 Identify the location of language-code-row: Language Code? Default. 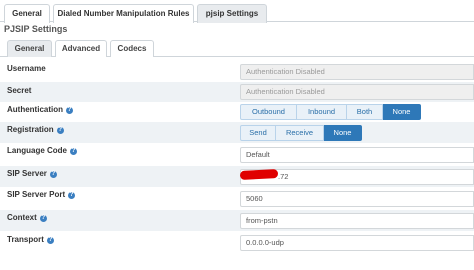
(237, 154).